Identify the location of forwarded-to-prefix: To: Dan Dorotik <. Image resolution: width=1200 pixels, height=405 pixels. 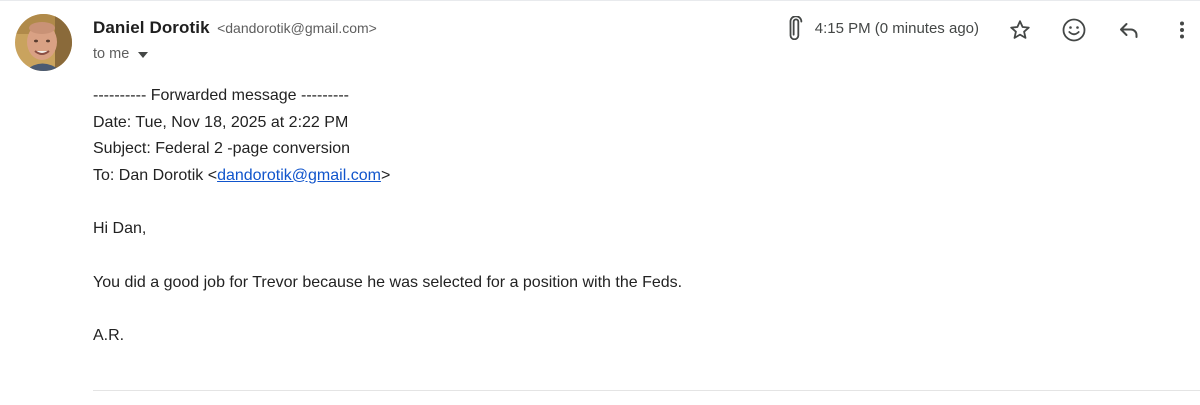
(155, 175).